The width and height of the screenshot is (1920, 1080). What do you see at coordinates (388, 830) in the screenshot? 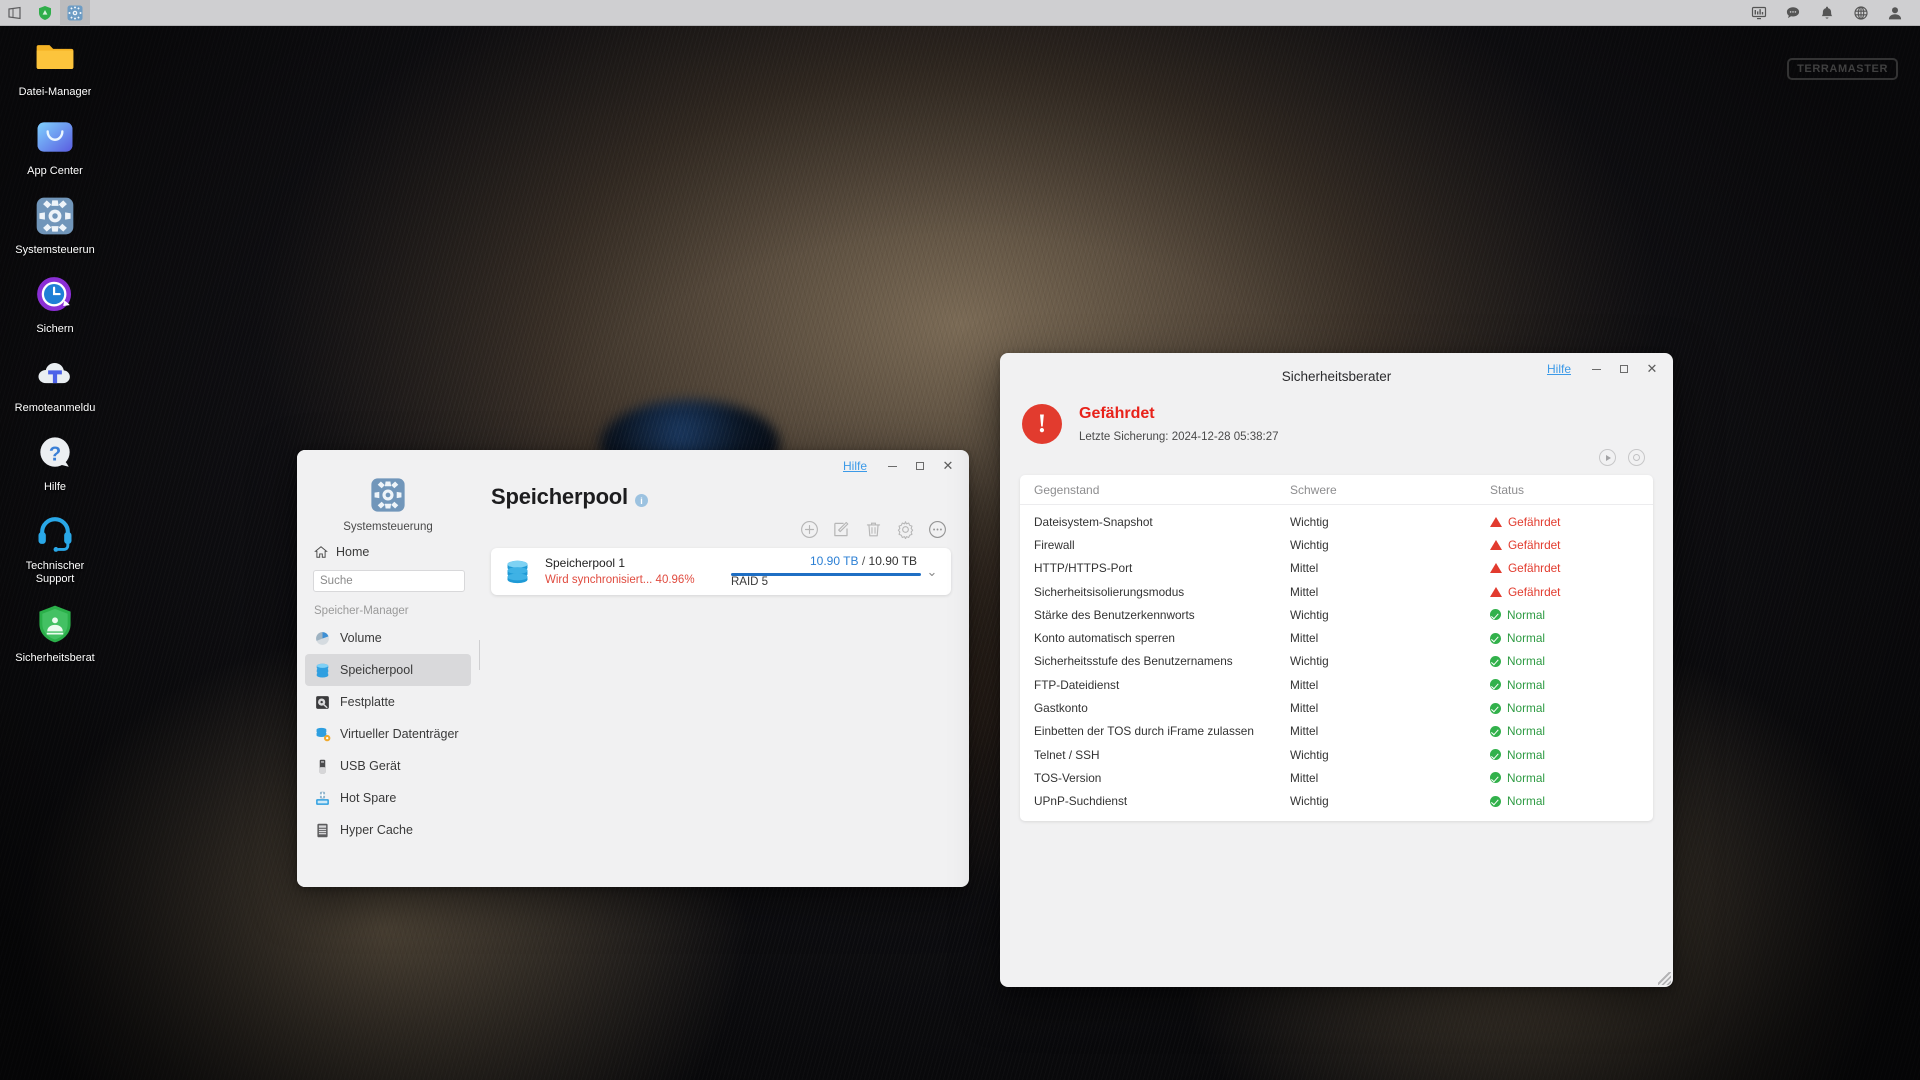
I see `sidebar-item-hyper-cache: Hyper Cache` at bounding box center [388, 830].